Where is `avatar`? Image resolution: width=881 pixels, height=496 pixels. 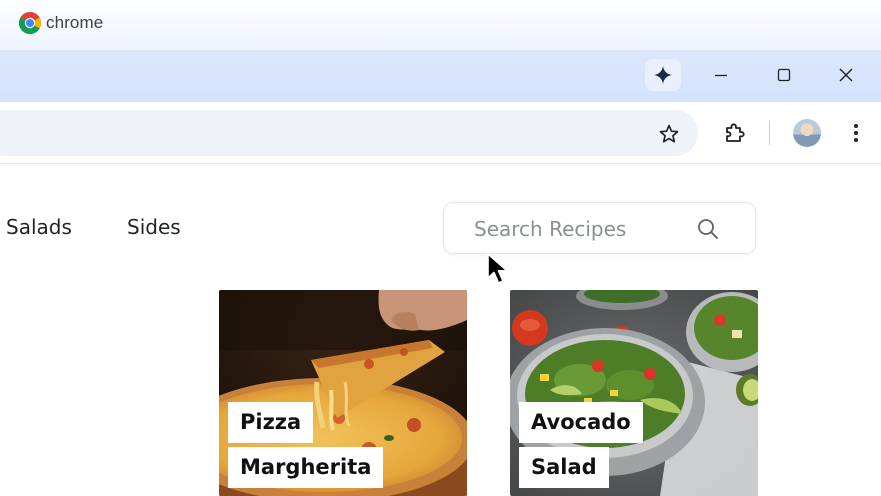 avatar is located at coordinates (807, 133).